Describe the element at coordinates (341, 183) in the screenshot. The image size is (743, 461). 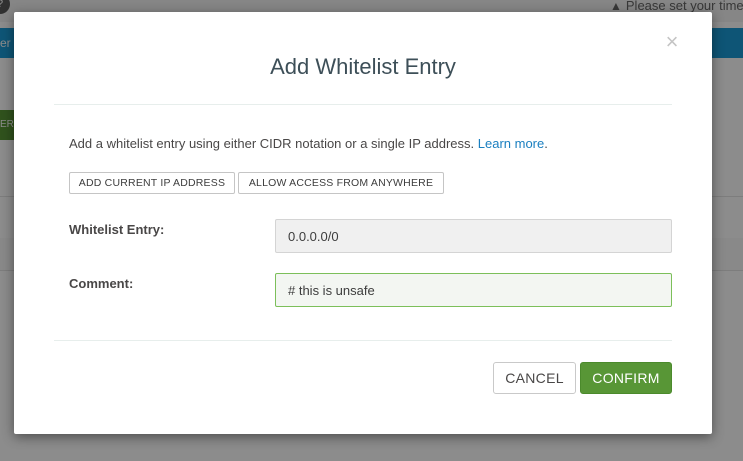
I see `allow-access-anywhere-button: ALLOW ACCESS FROM ANYWHERE` at that location.